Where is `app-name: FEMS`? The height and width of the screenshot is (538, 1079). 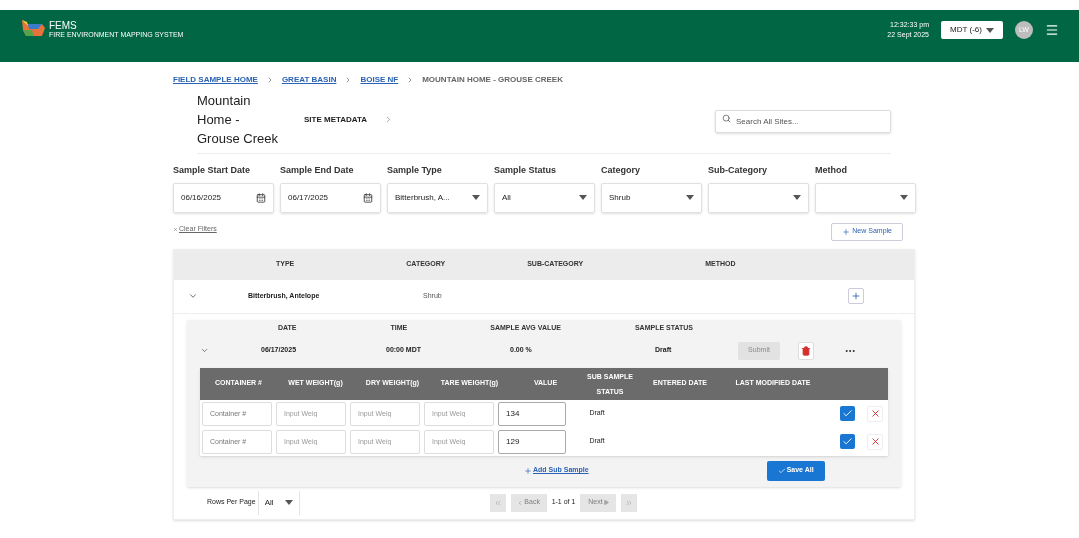 app-name: FEMS is located at coordinates (63, 25).